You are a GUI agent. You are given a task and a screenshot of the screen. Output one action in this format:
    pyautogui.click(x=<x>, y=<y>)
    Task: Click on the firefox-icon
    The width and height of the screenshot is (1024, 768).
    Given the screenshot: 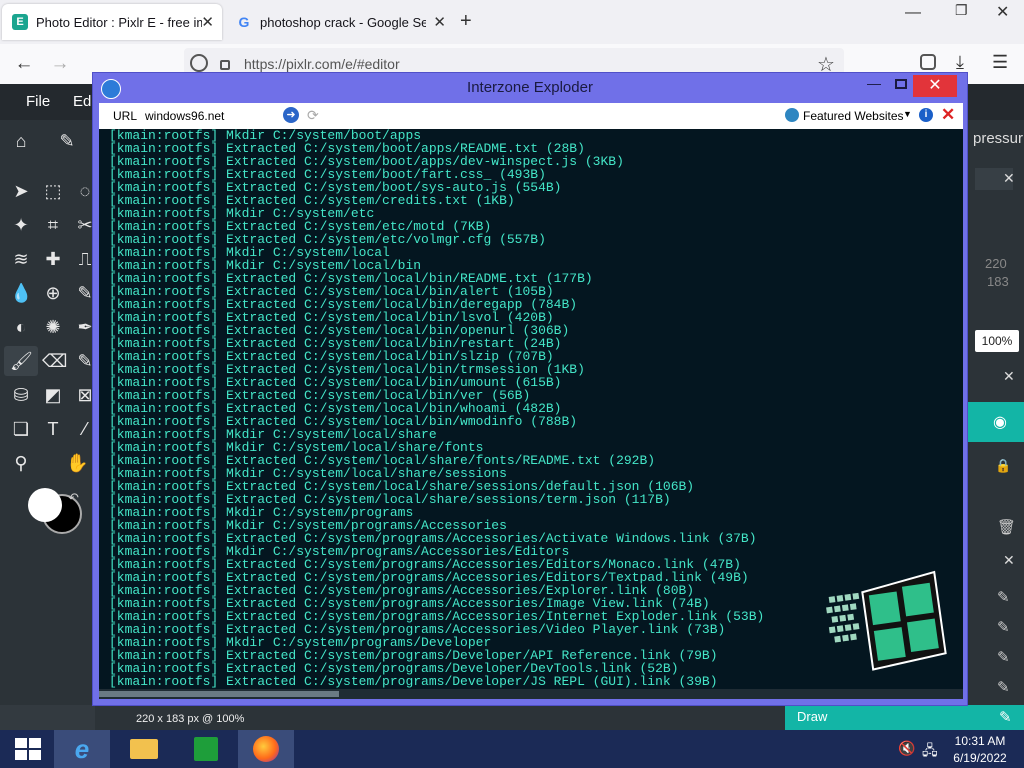 What is the action you would take?
    pyautogui.click(x=266, y=749)
    